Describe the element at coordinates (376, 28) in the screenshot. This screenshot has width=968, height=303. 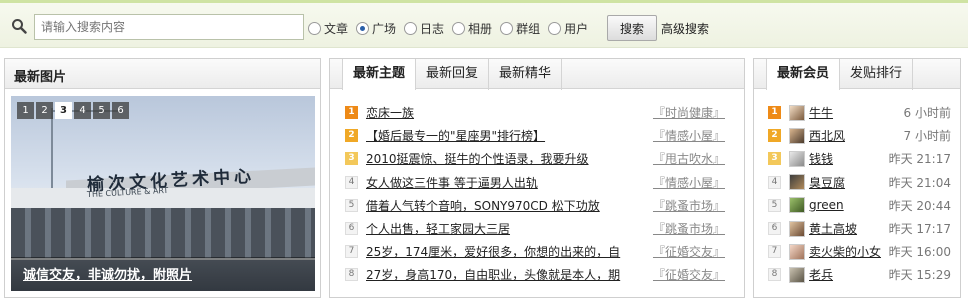
I see `scope-option-square: 广场` at that location.